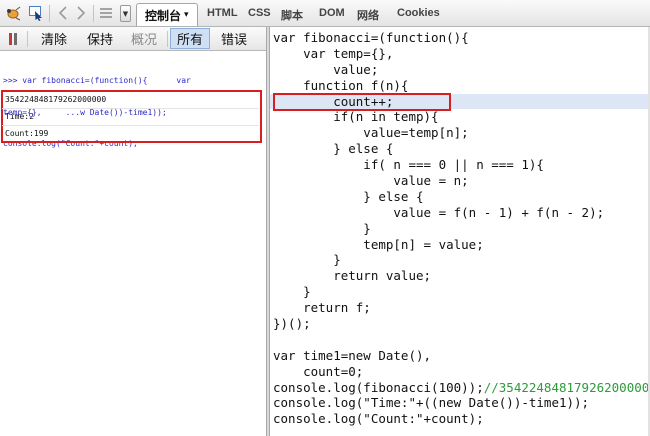 The image size is (650, 436). What do you see at coordinates (292, 15) in the screenshot?
I see `tab-script: 脚本` at bounding box center [292, 15].